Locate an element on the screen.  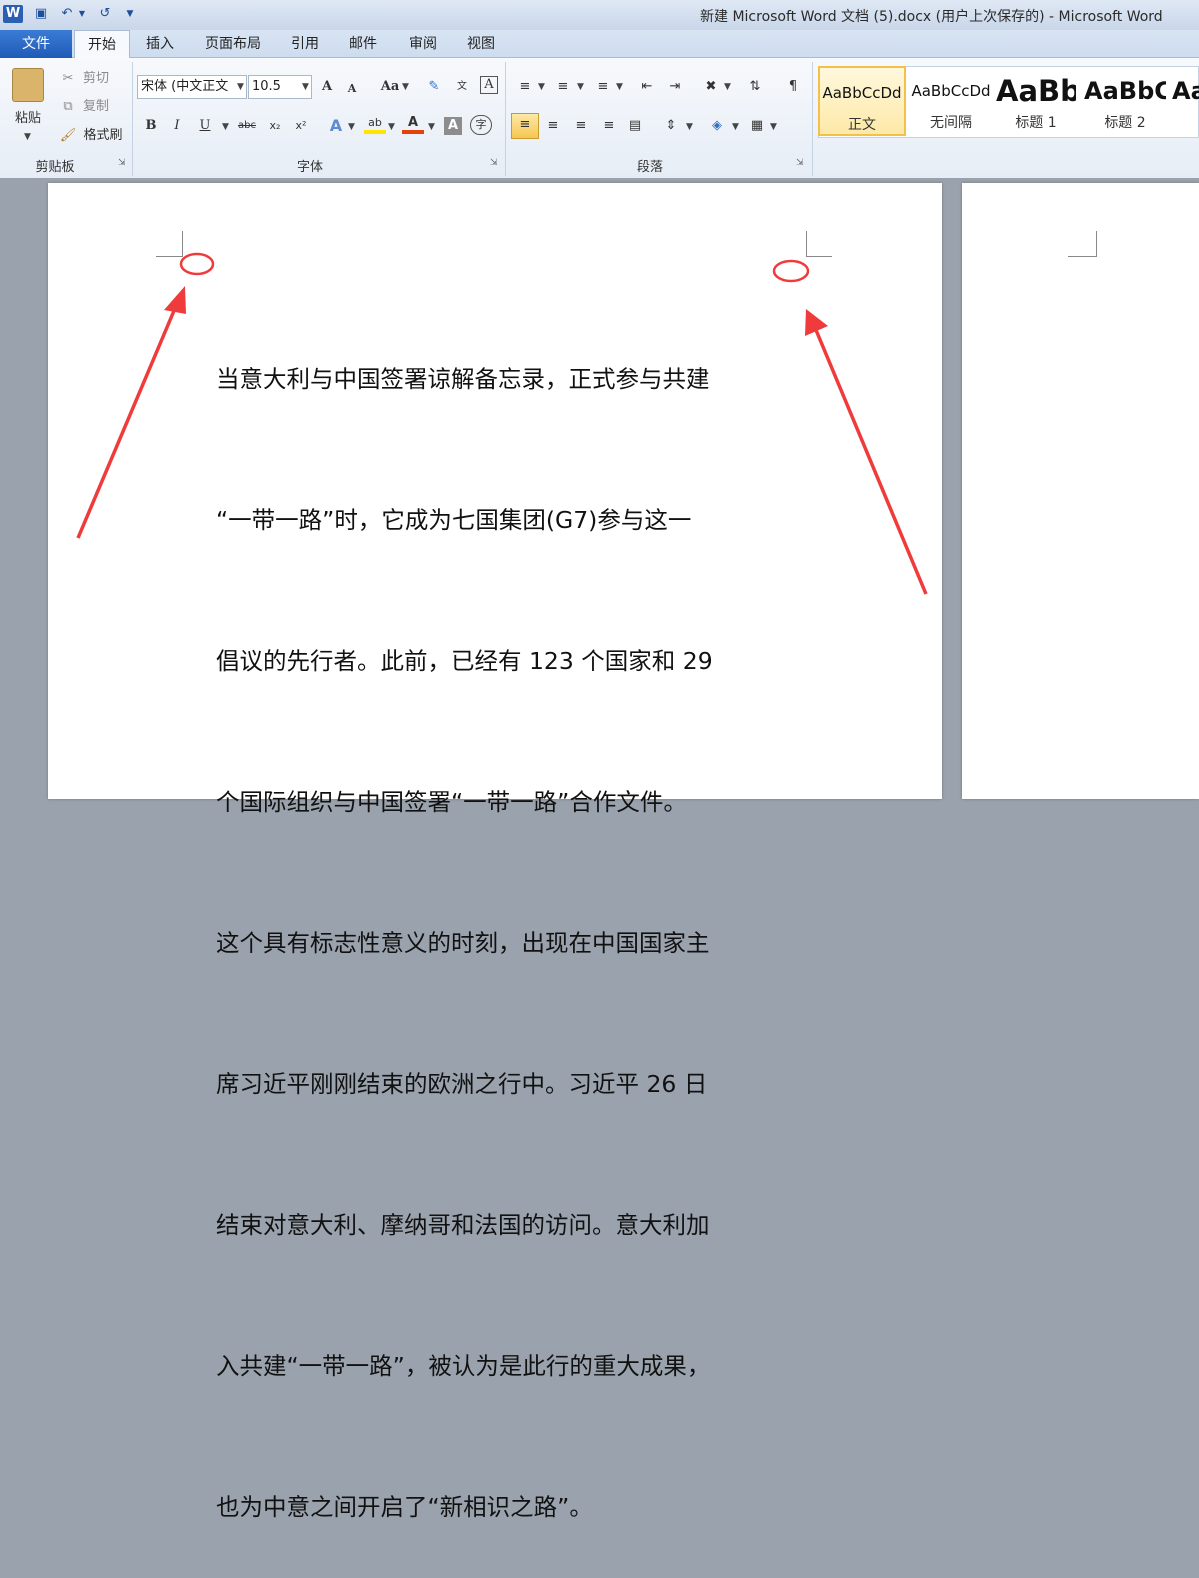
style-heading-2: AaBbC 标题 2 is located at coordinates (1125, 101).